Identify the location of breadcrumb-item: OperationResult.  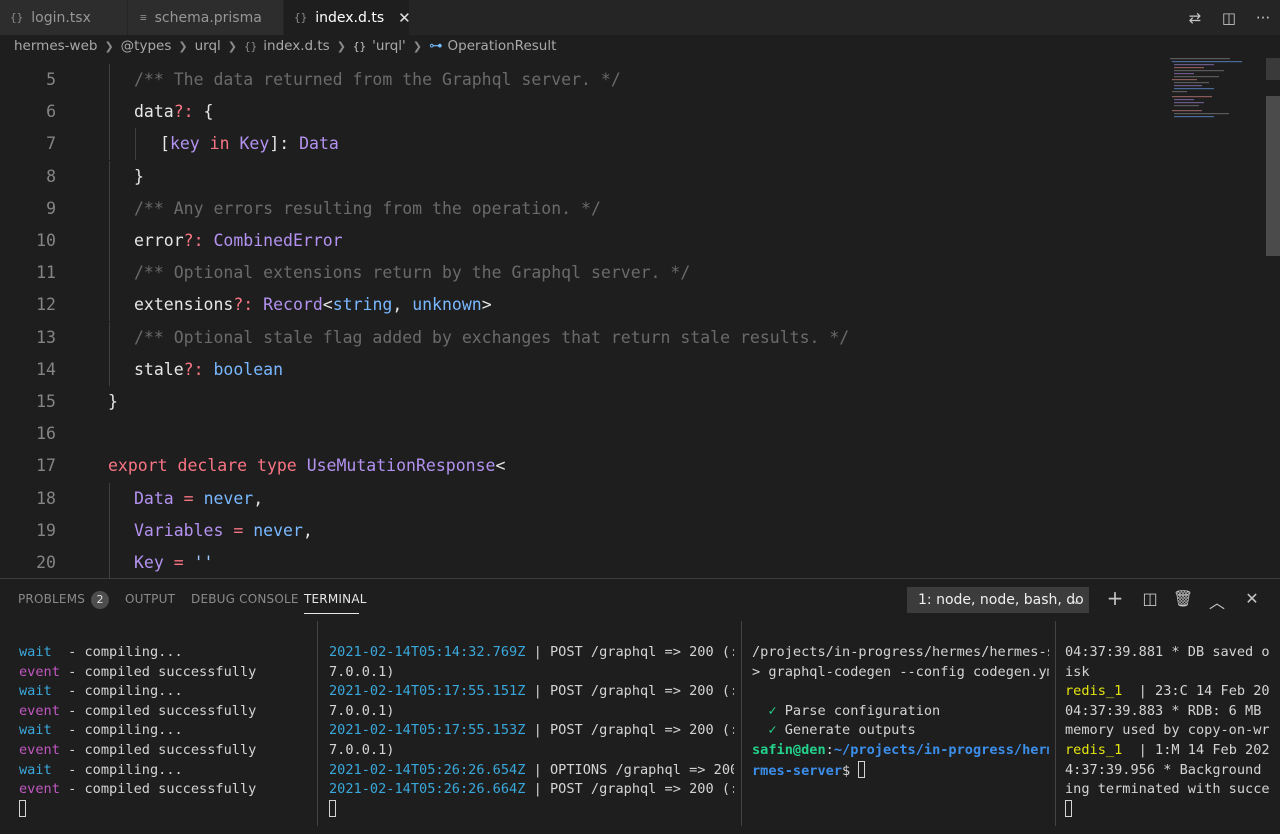
(502, 46).